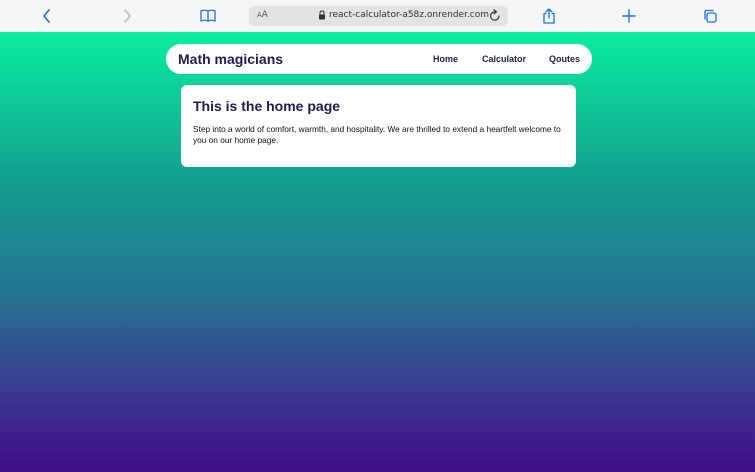  What do you see at coordinates (504, 59) in the screenshot?
I see `nav-link-calculator: Calculator` at bounding box center [504, 59].